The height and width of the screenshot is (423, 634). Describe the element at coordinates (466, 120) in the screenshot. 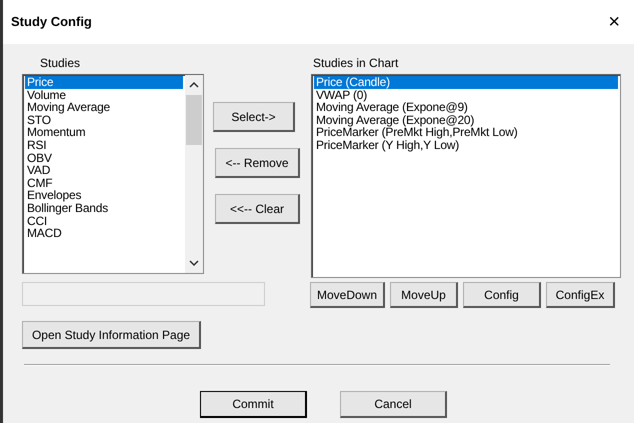

I see `list-item: Moving Average (Expone@20)` at that location.